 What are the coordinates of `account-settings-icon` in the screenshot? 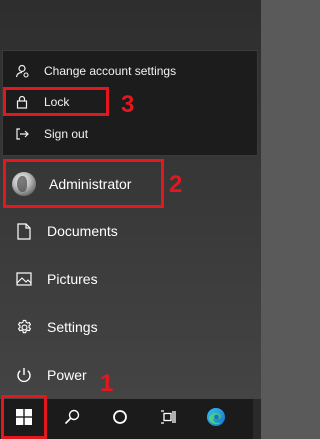 It's located at (22, 71).